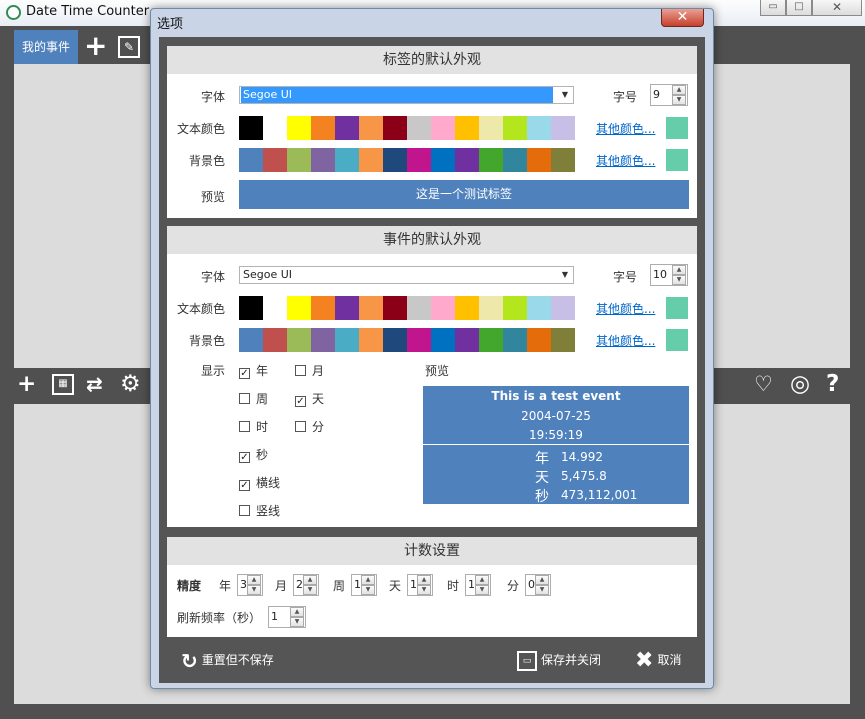 Image resolution: width=865 pixels, height=719 pixels. I want to click on precision-stepper-month: 2 ▲ ▼, so click(306, 585).